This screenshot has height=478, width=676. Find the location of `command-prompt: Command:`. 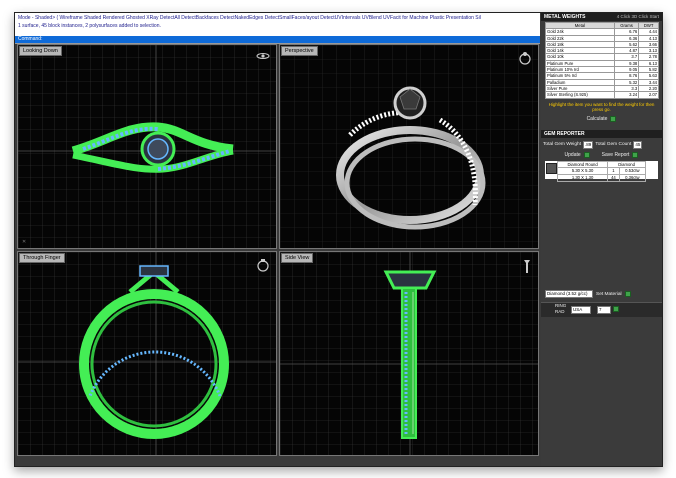

command-prompt: Command: is located at coordinates (277, 39).